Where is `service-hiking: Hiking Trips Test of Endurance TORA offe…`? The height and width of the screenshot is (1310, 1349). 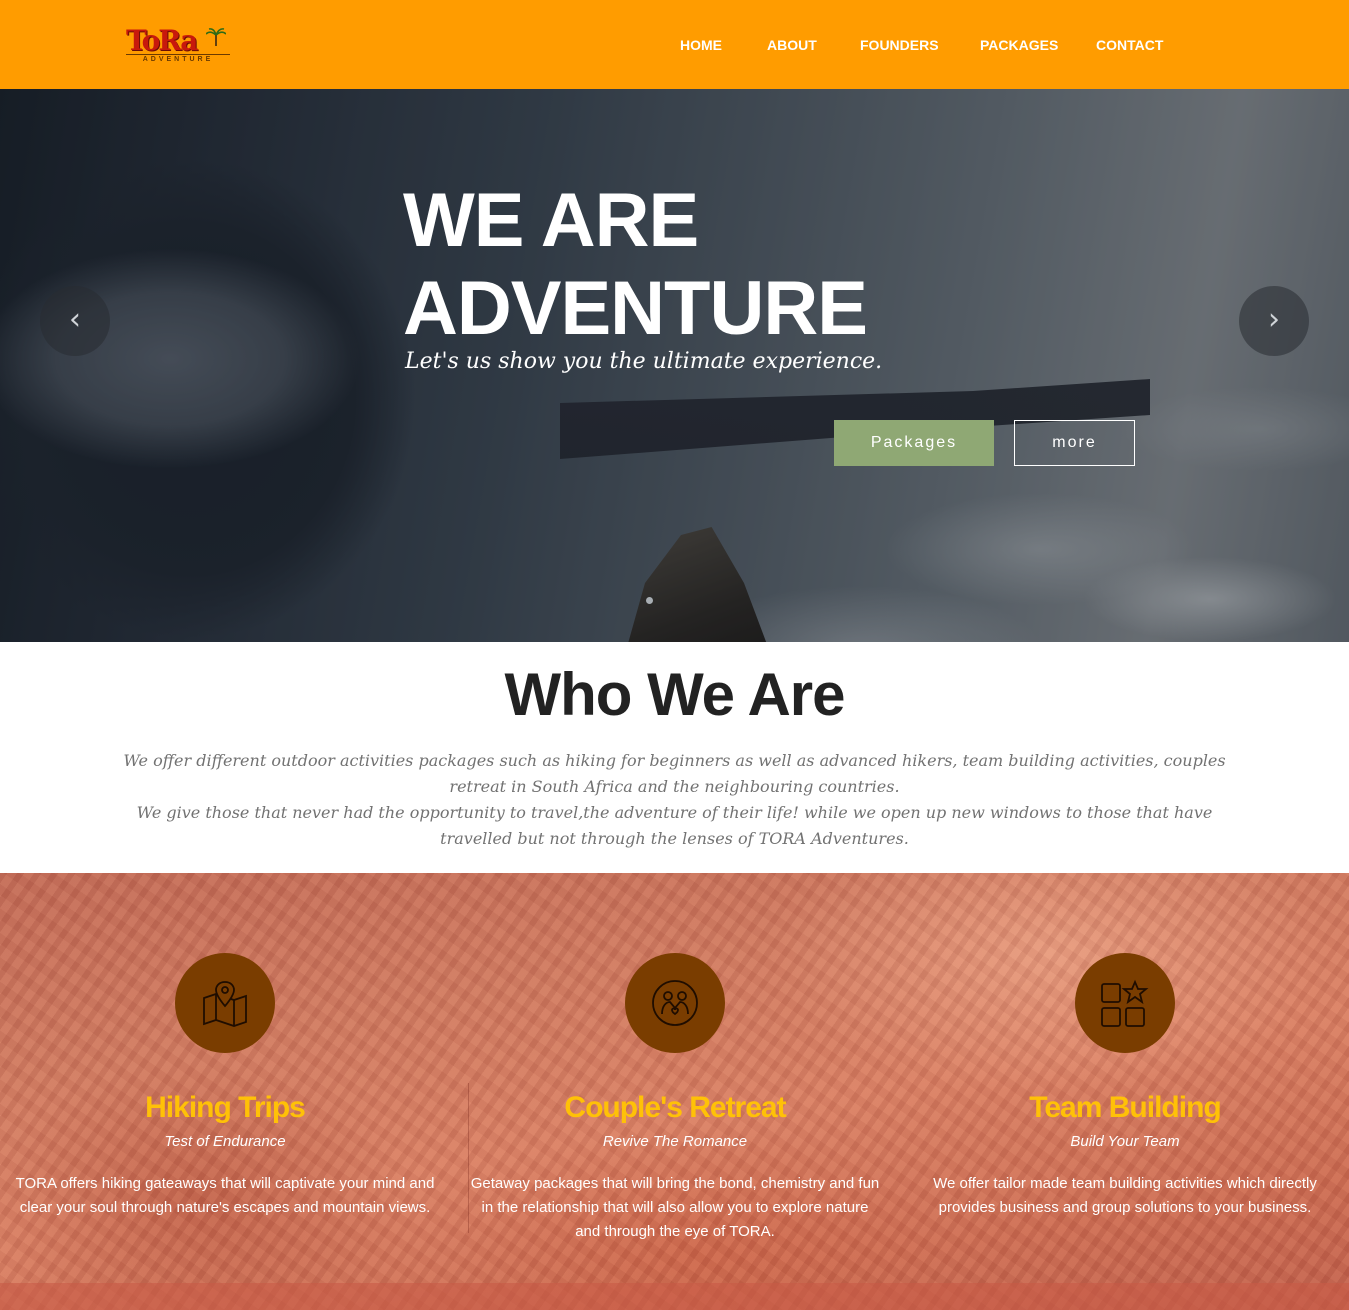 service-hiking: Hiking Trips Test of Endurance TORA offe… is located at coordinates (225, 1078).